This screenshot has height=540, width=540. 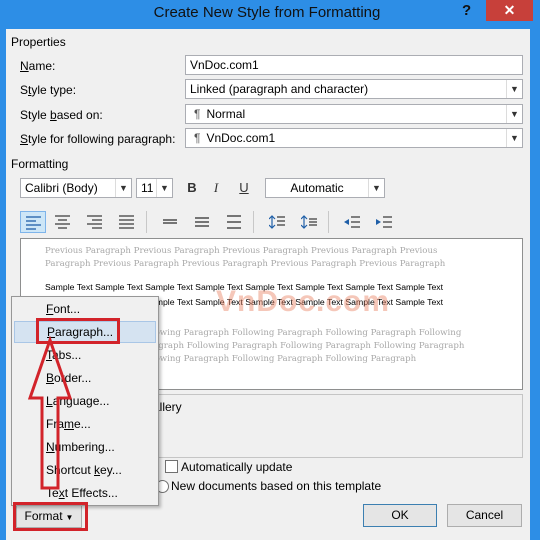 I want to click on single-spacing-button, so click(x=170, y=222).